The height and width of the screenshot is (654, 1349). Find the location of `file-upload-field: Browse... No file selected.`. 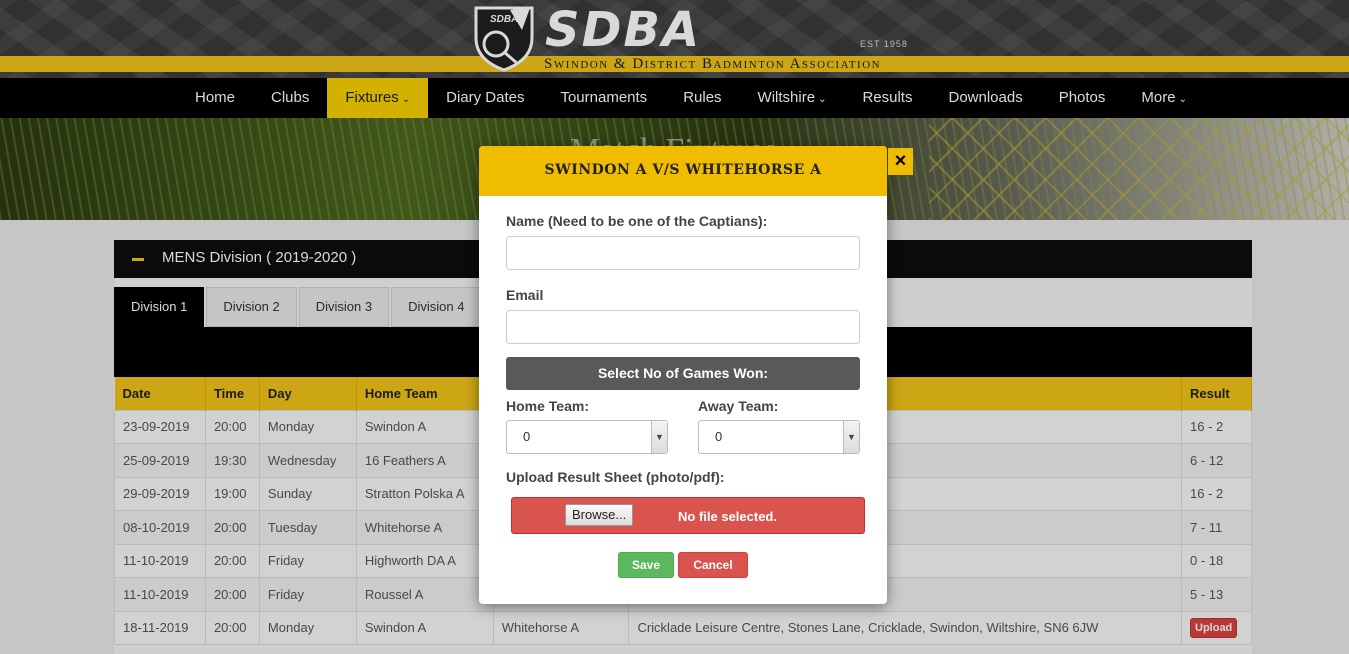

file-upload-field: Browse... No file selected. is located at coordinates (688, 515).